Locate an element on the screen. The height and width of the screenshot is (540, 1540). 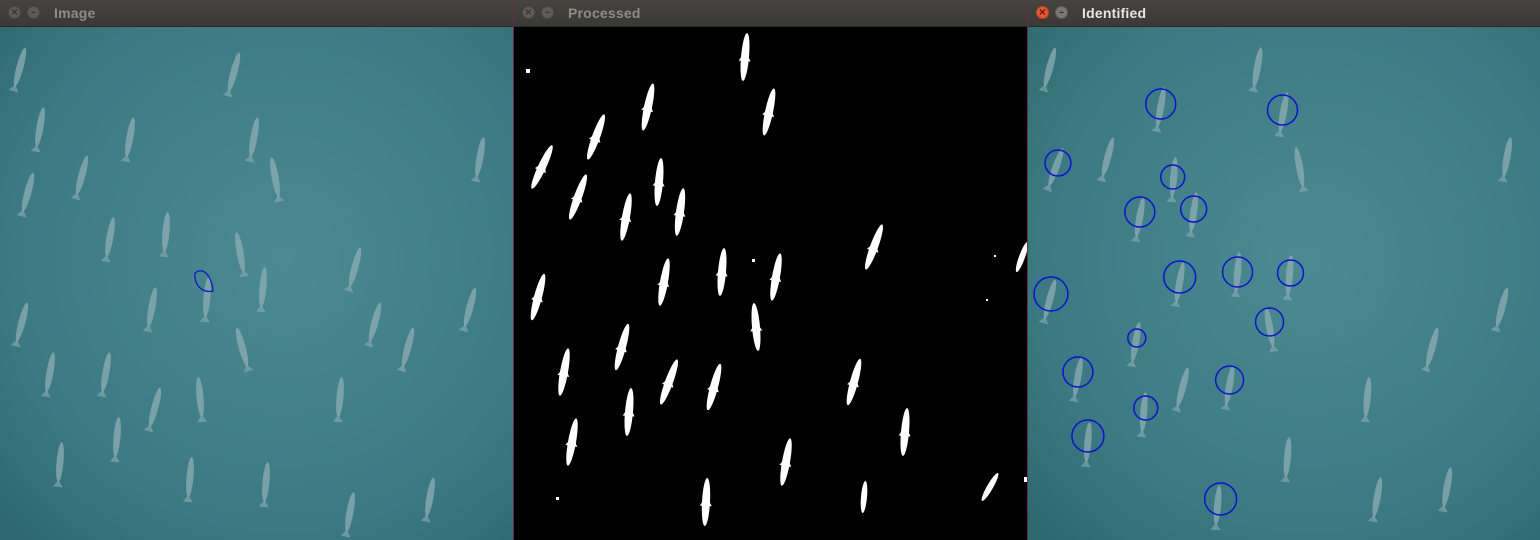
titlebar: × – Image is located at coordinates (256, 13).